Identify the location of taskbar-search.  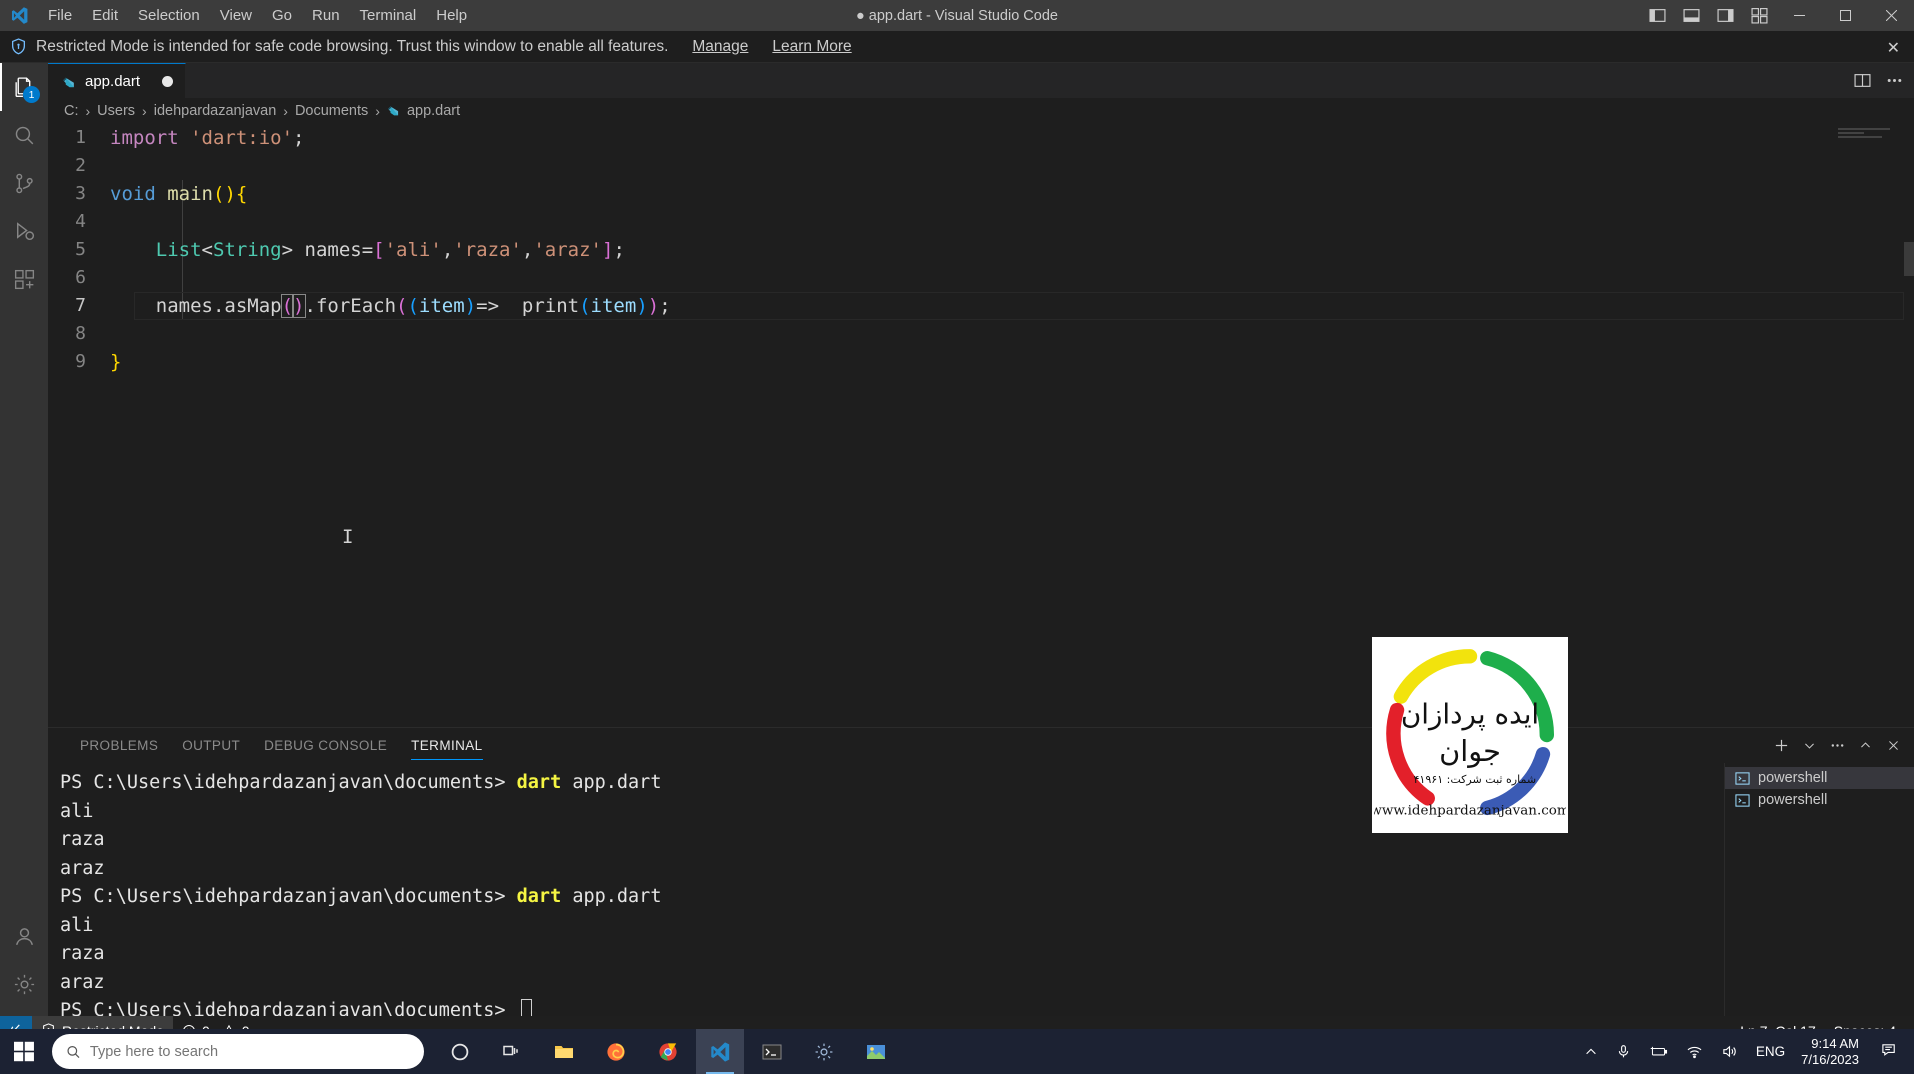
(238, 1051).